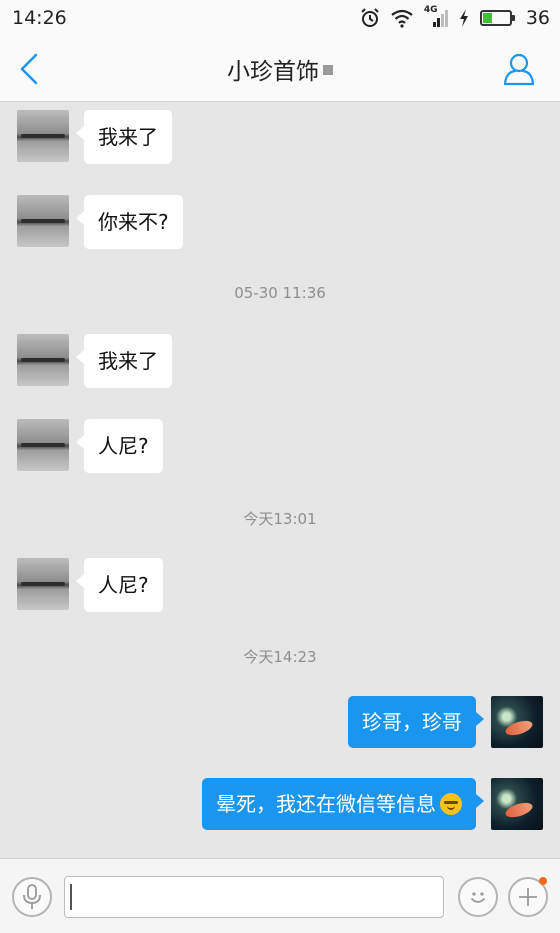 The width and height of the screenshot is (560, 933). What do you see at coordinates (463, 18) in the screenshot?
I see `charging-icon` at bounding box center [463, 18].